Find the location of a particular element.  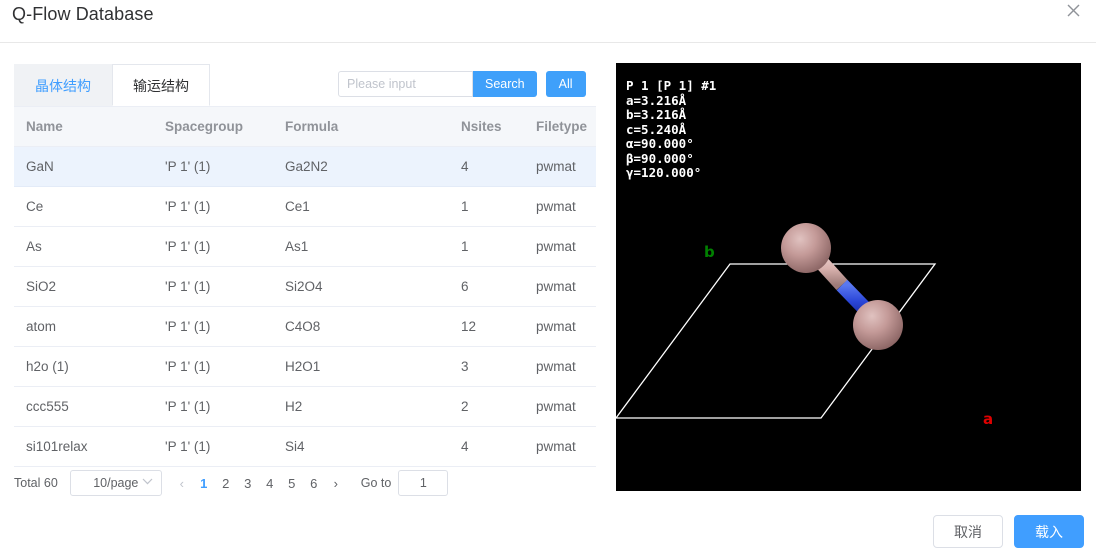

cell-name: atom is located at coordinates (83, 326).